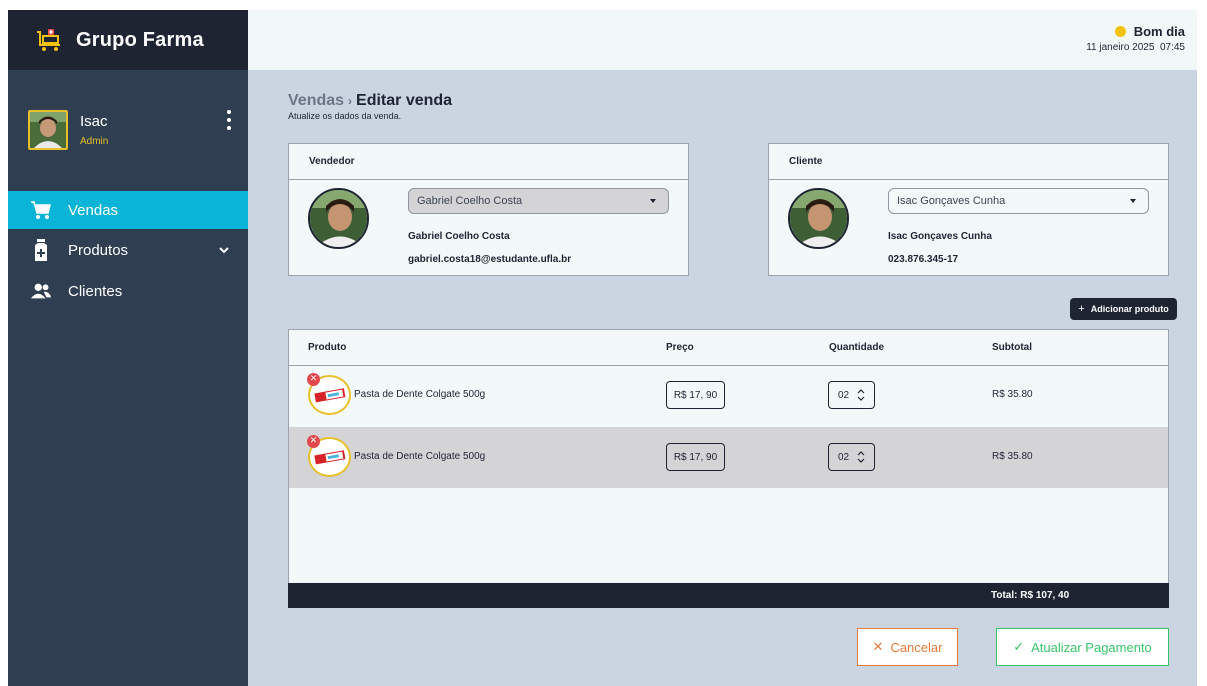 The image size is (1207, 686). What do you see at coordinates (951, 201) in the screenshot?
I see `client-select-value: Isac Gonçaves Cunha` at bounding box center [951, 201].